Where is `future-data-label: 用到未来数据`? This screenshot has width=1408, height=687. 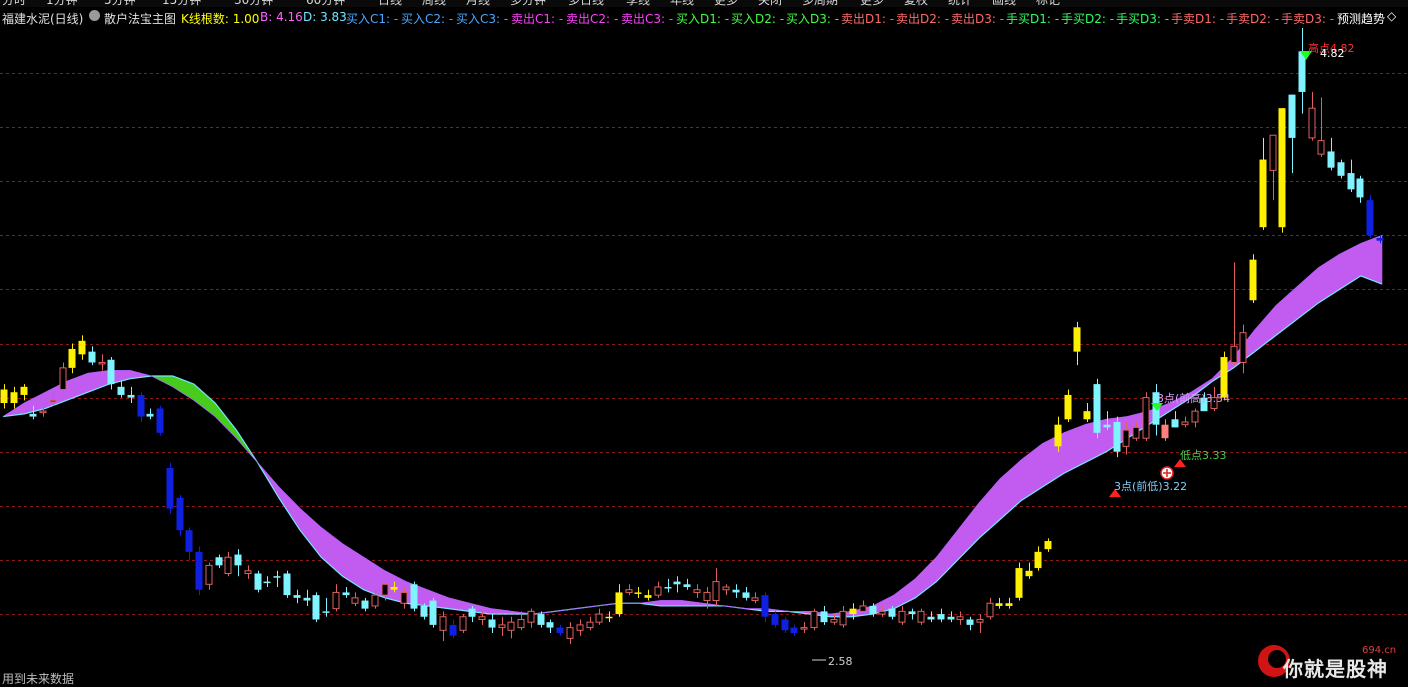
future-data-label: 用到未来数据 is located at coordinates (38, 679).